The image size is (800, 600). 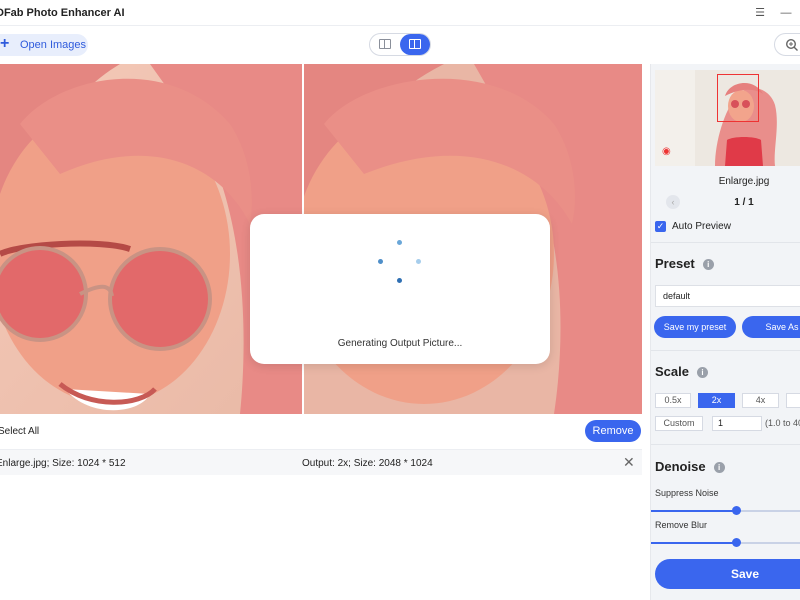 I want to click on close-icon: ✕, so click(x=629, y=462).